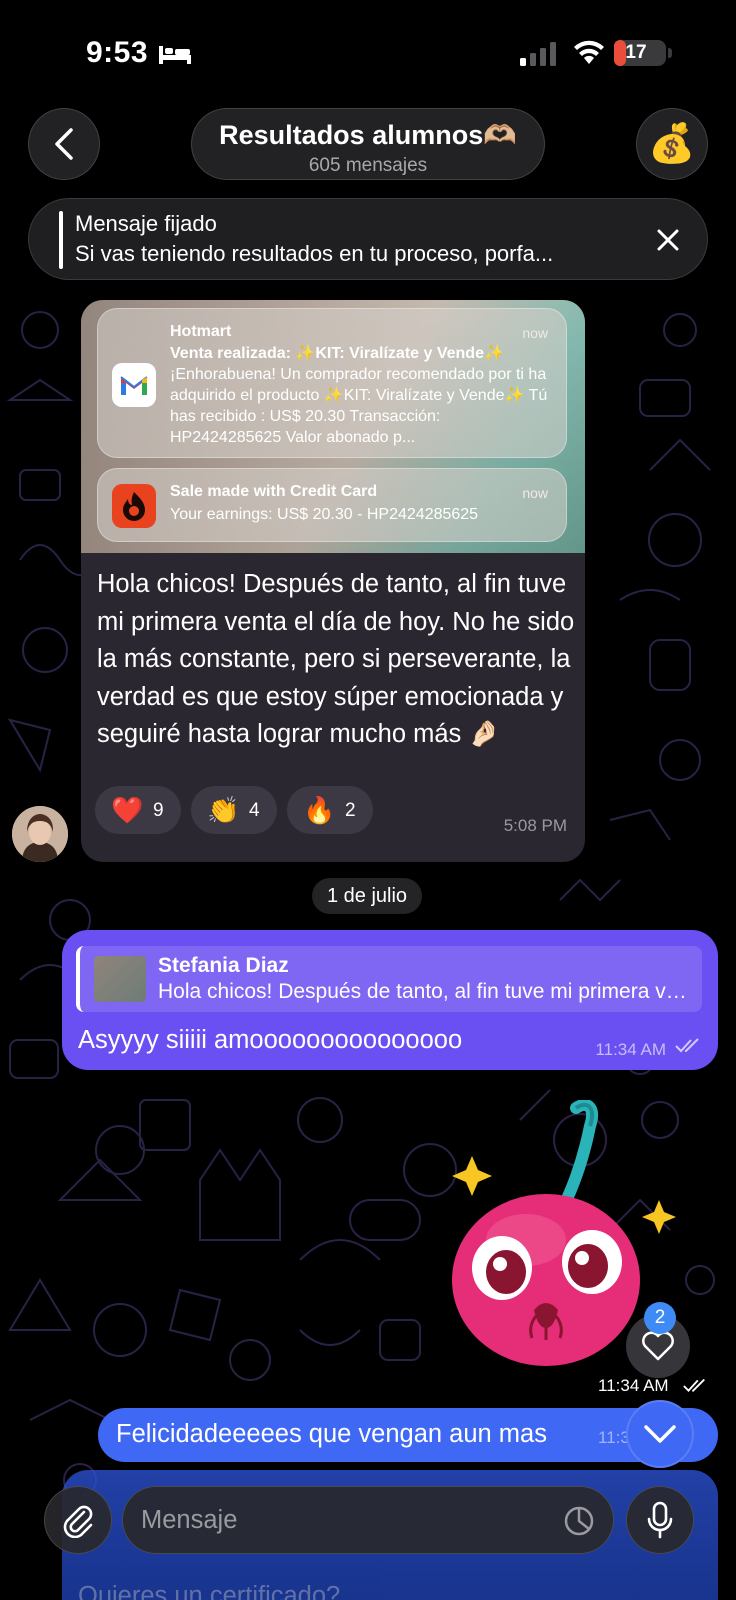 The height and width of the screenshot is (1600, 736). What do you see at coordinates (633, 1385) in the screenshot?
I see `sticker-time: 11:34 AM` at bounding box center [633, 1385].